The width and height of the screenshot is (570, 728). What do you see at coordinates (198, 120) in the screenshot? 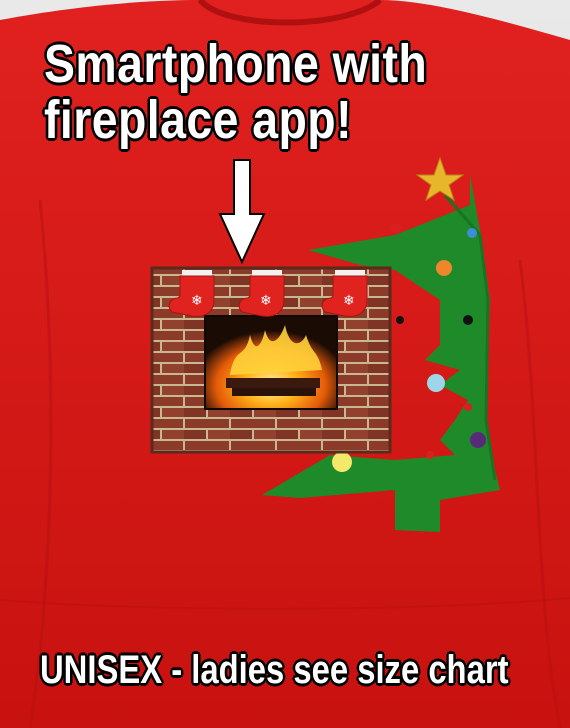
I see `headline-line-2: fireplace app!` at bounding box center [198, 120].